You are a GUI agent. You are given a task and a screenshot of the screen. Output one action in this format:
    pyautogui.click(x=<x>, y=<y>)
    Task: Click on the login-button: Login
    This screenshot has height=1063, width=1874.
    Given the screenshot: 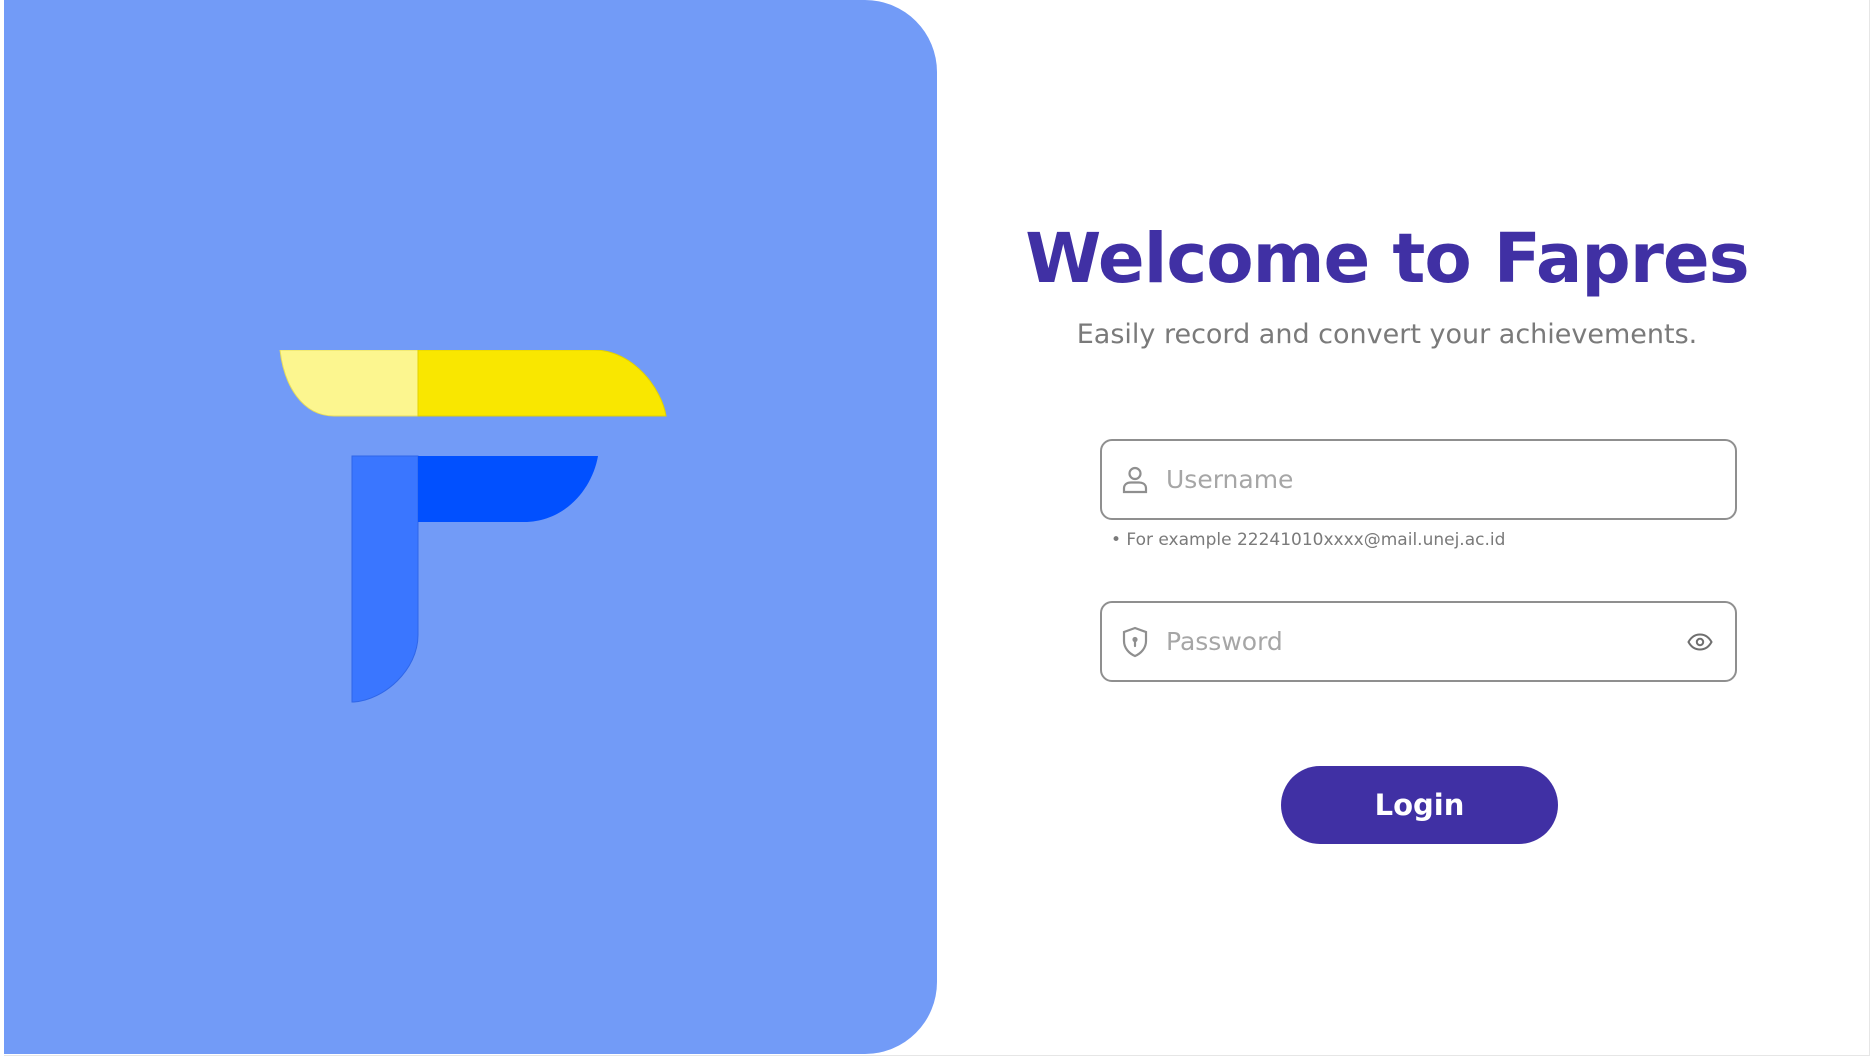 What is the action you would take?
    pyautogui.click(x=1419, y=805)
    